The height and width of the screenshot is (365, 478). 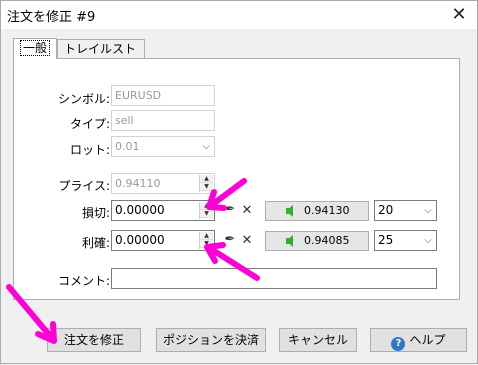 I want to click on help-icon: ?, so click(x=398, y=344).